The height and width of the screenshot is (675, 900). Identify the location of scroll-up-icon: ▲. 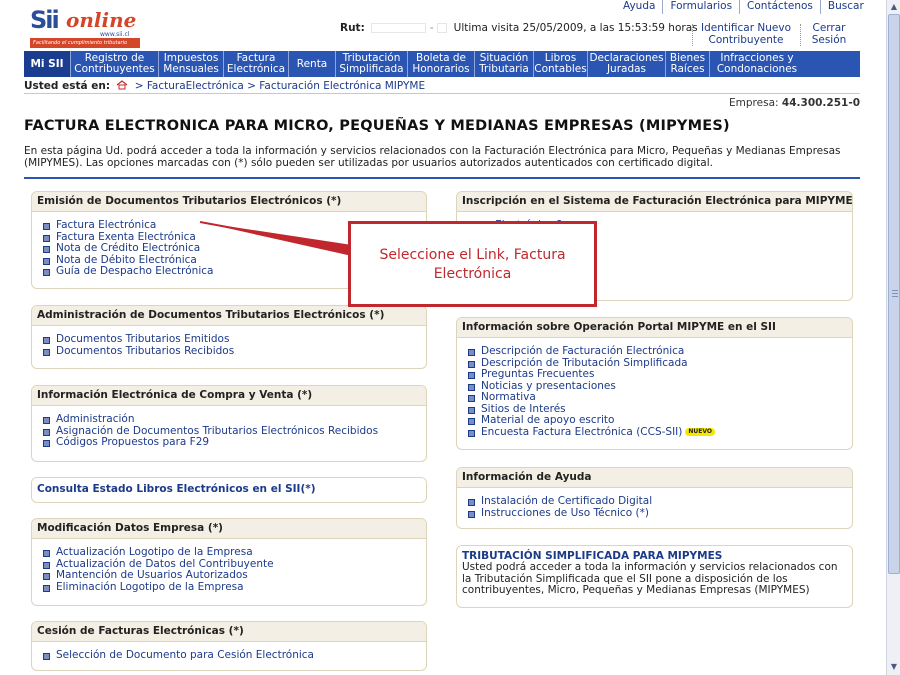
(894, 7).